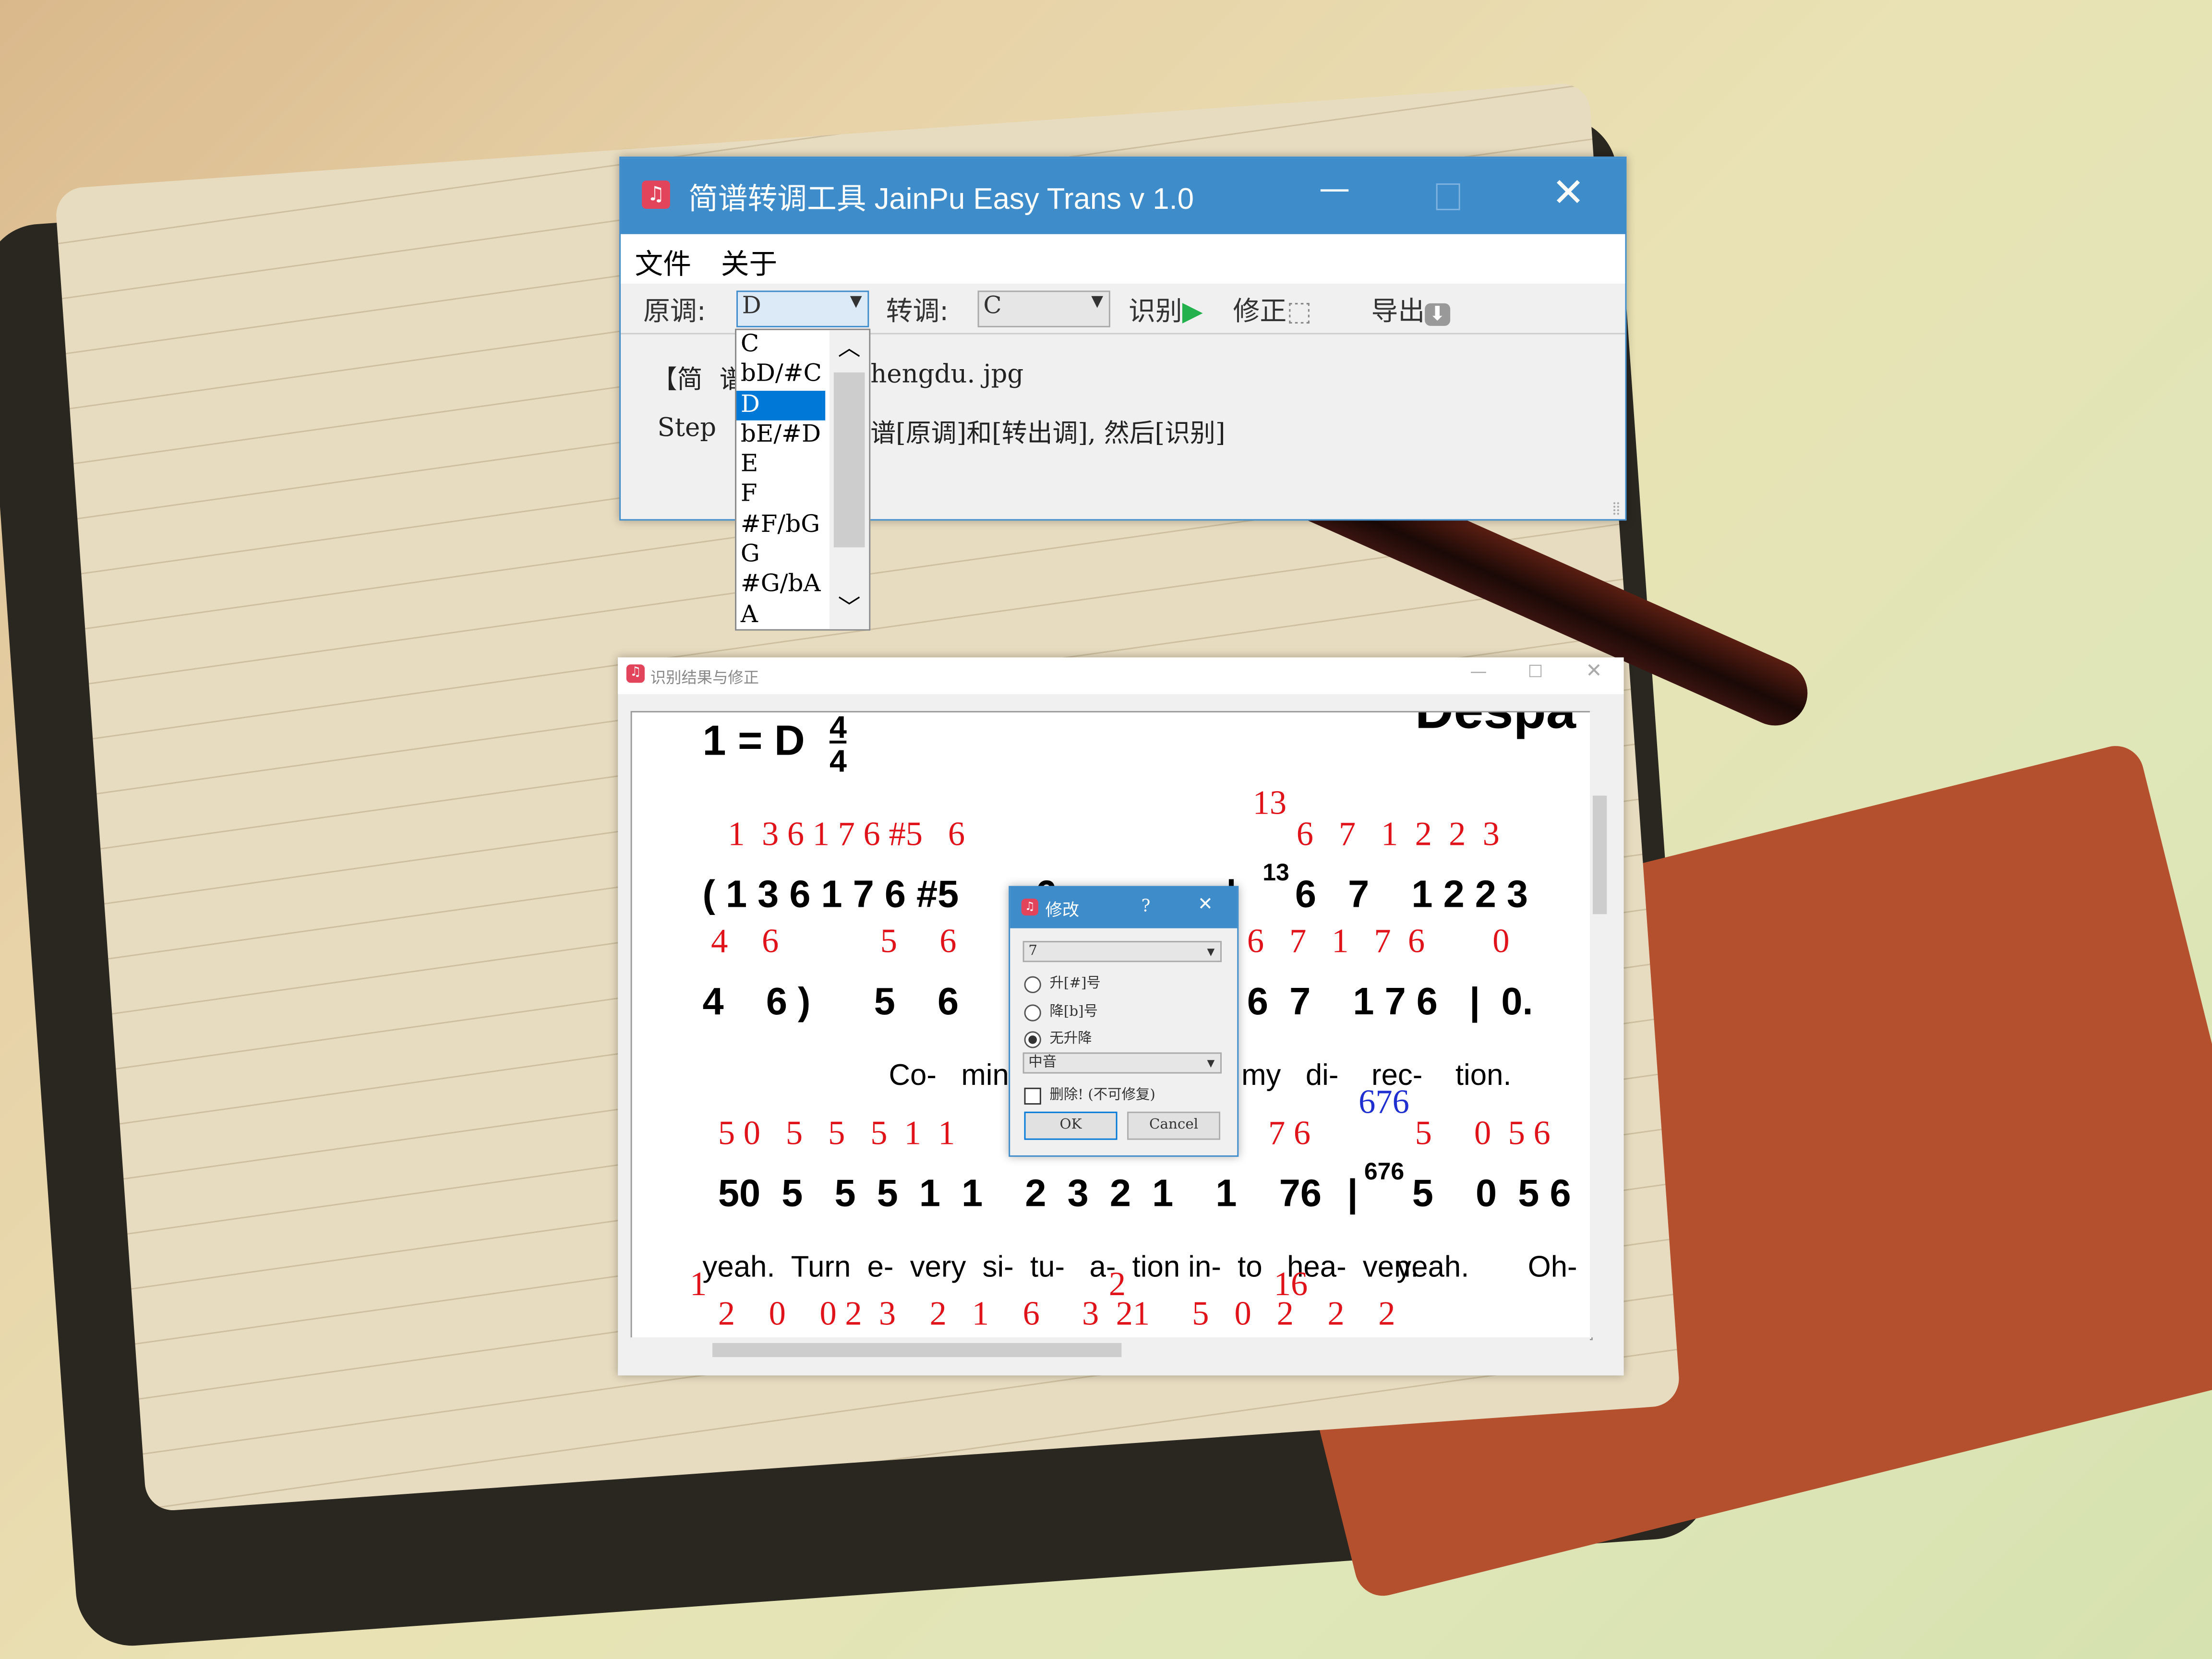  I want to click on score-row: 6 7 1 2 2 3, so click(1411, 895).